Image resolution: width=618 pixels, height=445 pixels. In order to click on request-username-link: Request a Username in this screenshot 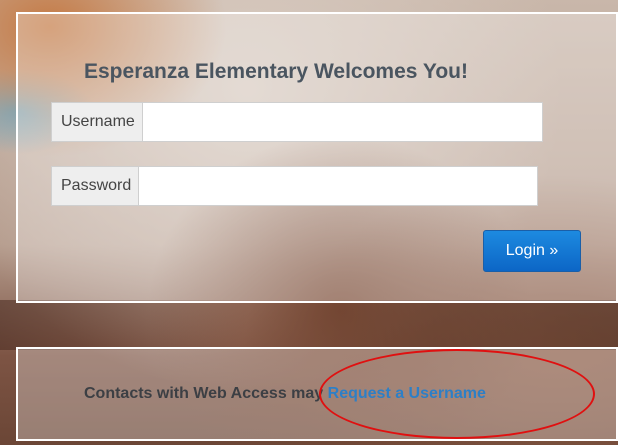, I will do `click(407, 393)`.